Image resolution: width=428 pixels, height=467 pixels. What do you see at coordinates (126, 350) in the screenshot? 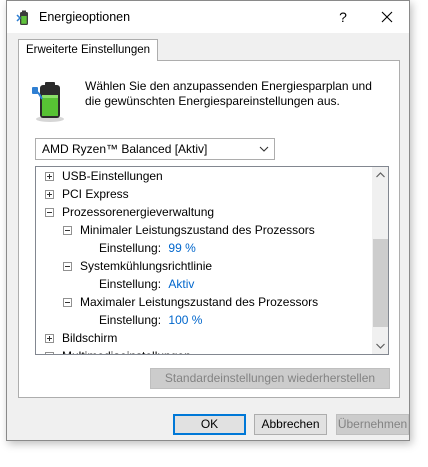
I see `tree-item-label: Multimediaeinstellungen` at bounding box center [126, 350].